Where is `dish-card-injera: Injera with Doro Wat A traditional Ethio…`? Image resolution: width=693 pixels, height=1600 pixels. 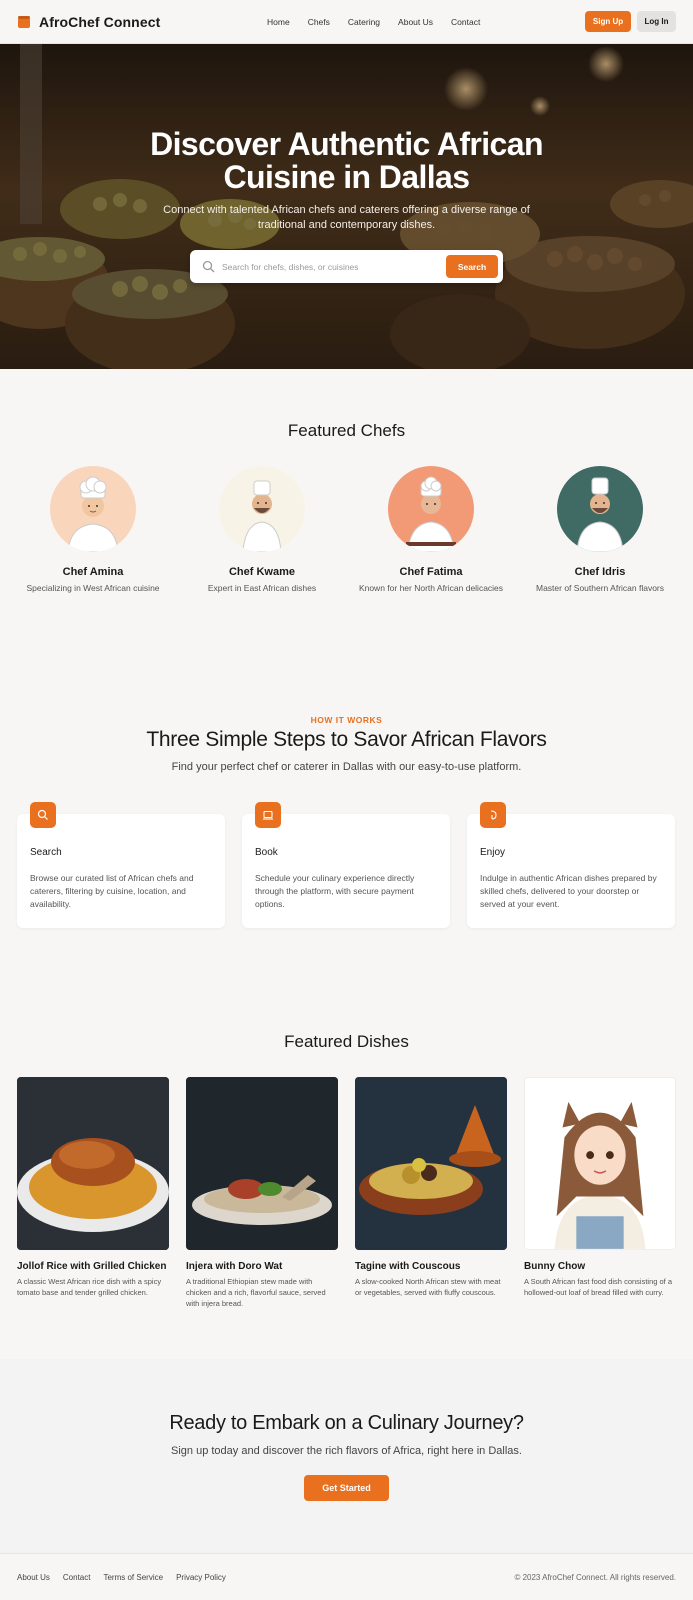
dish-card-injera: Injera with Doro Wat A traditional Ethio… is located at coordinates (262, 1193).